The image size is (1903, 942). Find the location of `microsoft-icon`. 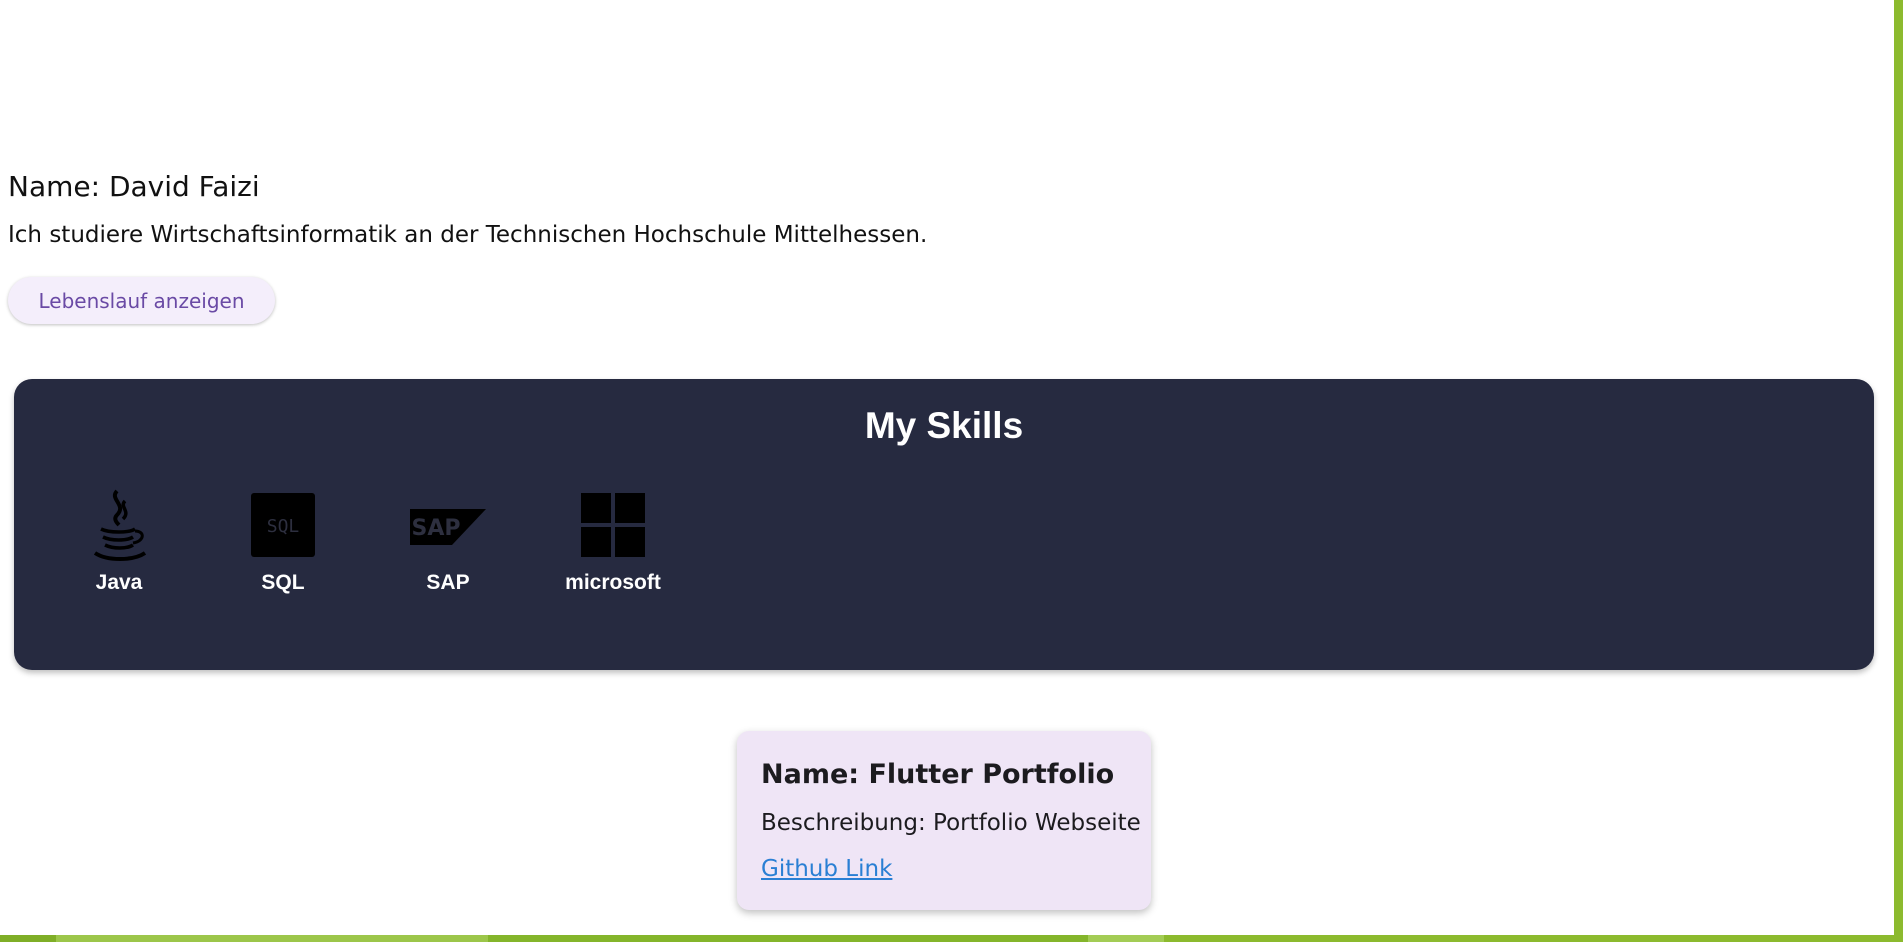

microsoft-icon is located at coordinates (613, 525).